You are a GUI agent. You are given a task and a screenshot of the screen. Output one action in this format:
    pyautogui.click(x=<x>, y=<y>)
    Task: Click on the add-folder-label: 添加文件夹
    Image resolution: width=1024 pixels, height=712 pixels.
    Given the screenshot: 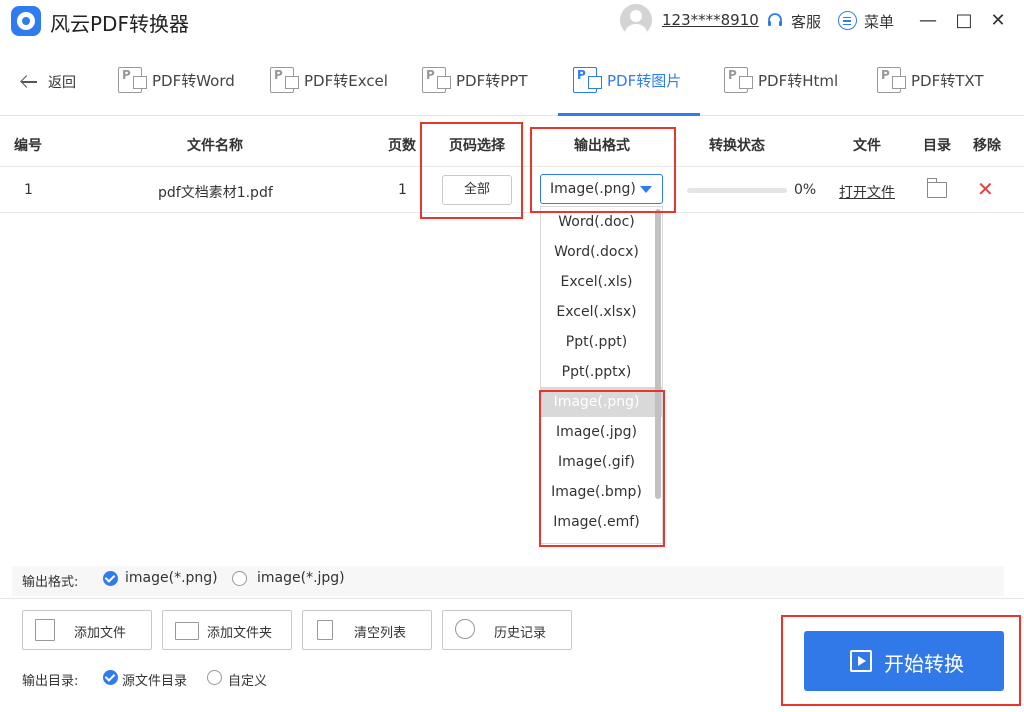 What is the action you would take?
    pyautogui.click(x=240, y=633)
    